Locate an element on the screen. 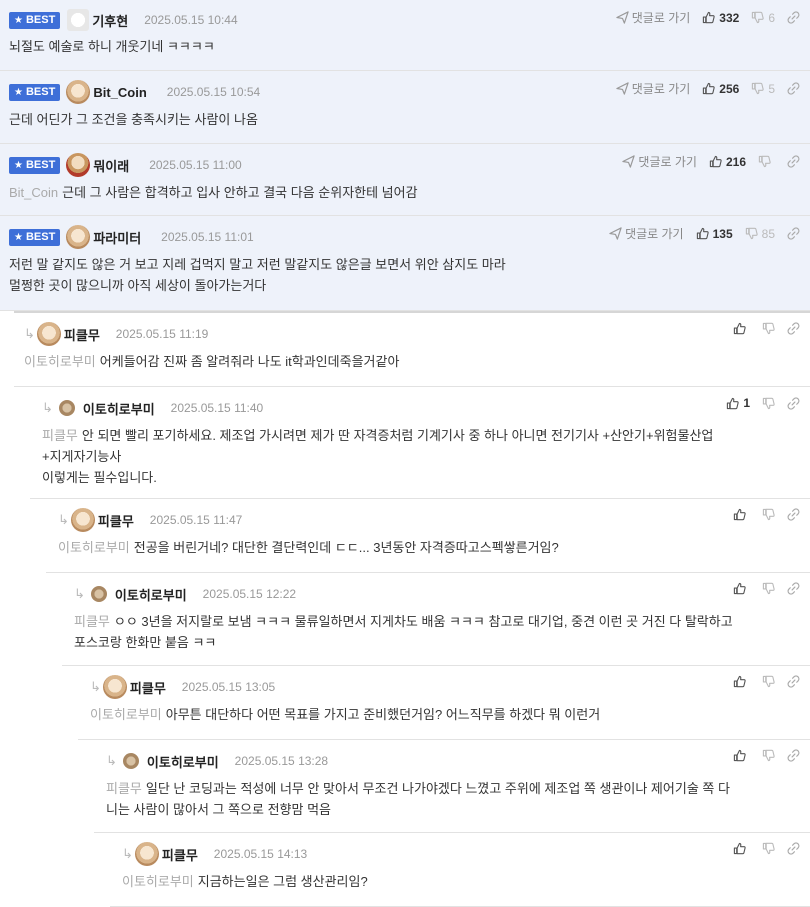  comment-header: ↳ 피클무 2025.05.15 14:13 is located at coordinates (466, 854).